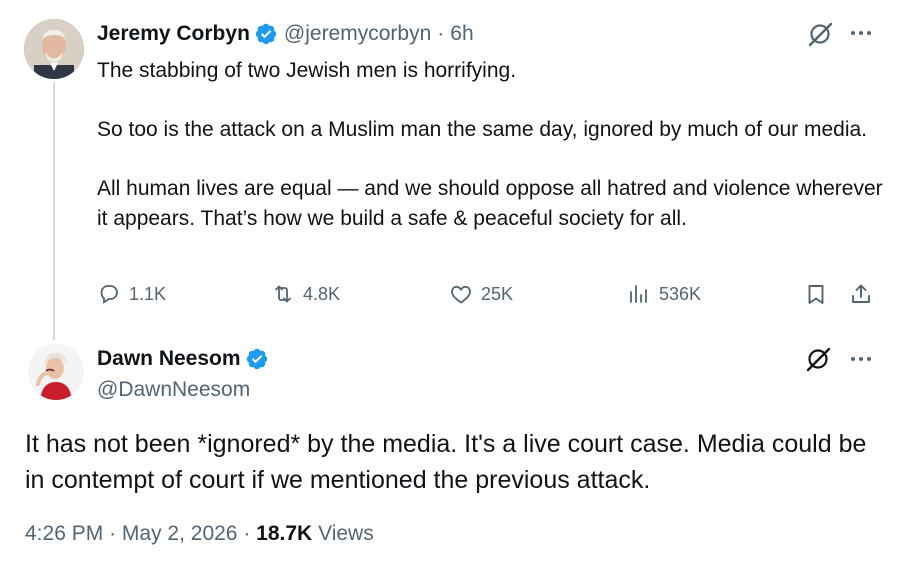 Image resolution: width=898 pixels, height=573 pixels. I want to click on author-name: Jeremy Corbyn, so click(173, 34).